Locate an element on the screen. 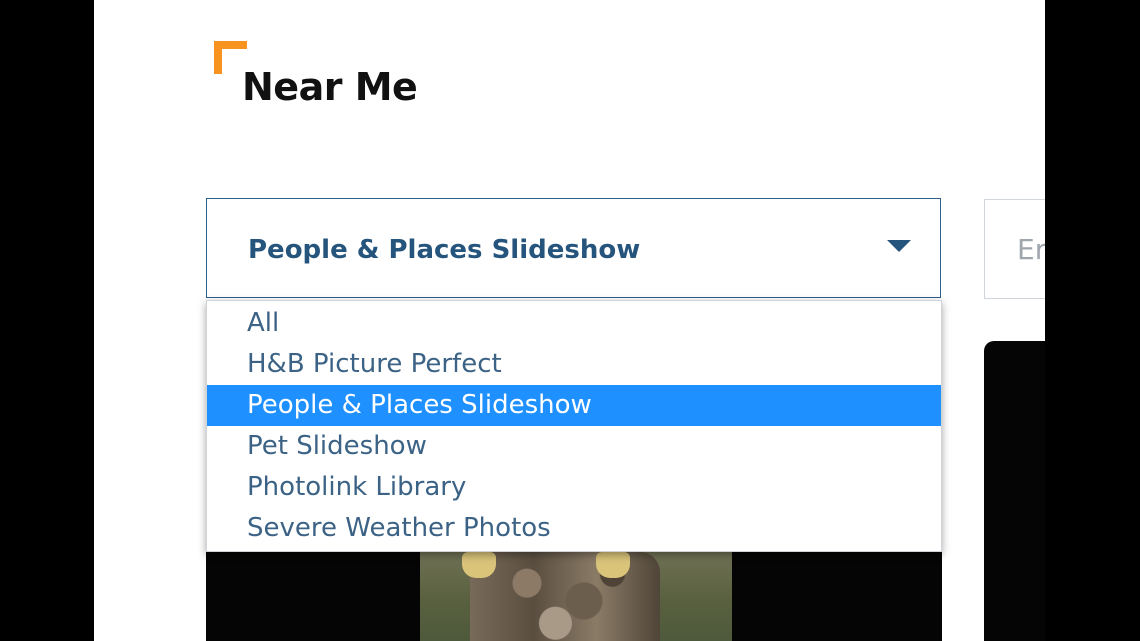 The height and width of the screenshot is (641, 1140). option-hb-picture-perfect: H&B Picture Perfect is located at coordinates (574, 364).